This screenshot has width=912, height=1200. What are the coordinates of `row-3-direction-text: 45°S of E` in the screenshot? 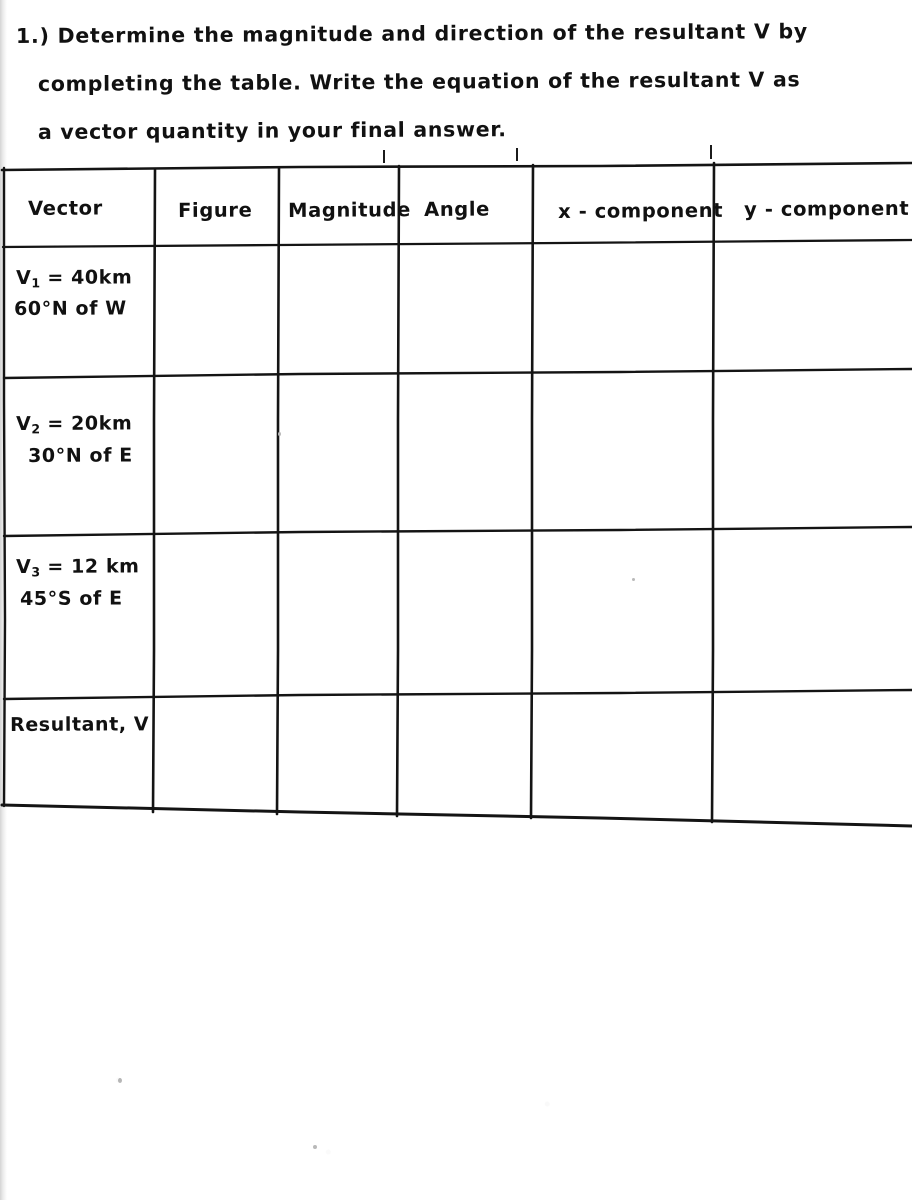 It's located at (71, 598).